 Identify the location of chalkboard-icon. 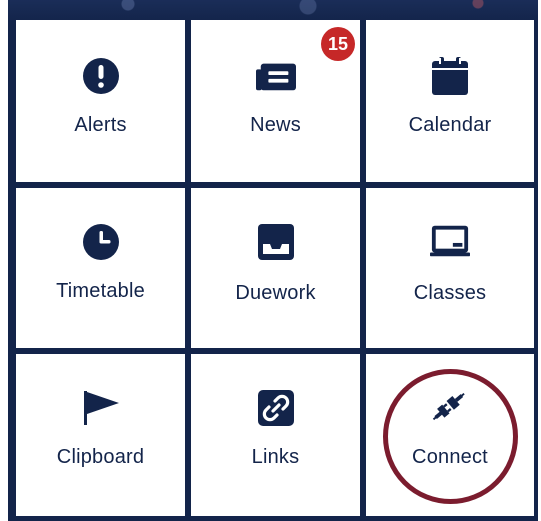
(450, 242).